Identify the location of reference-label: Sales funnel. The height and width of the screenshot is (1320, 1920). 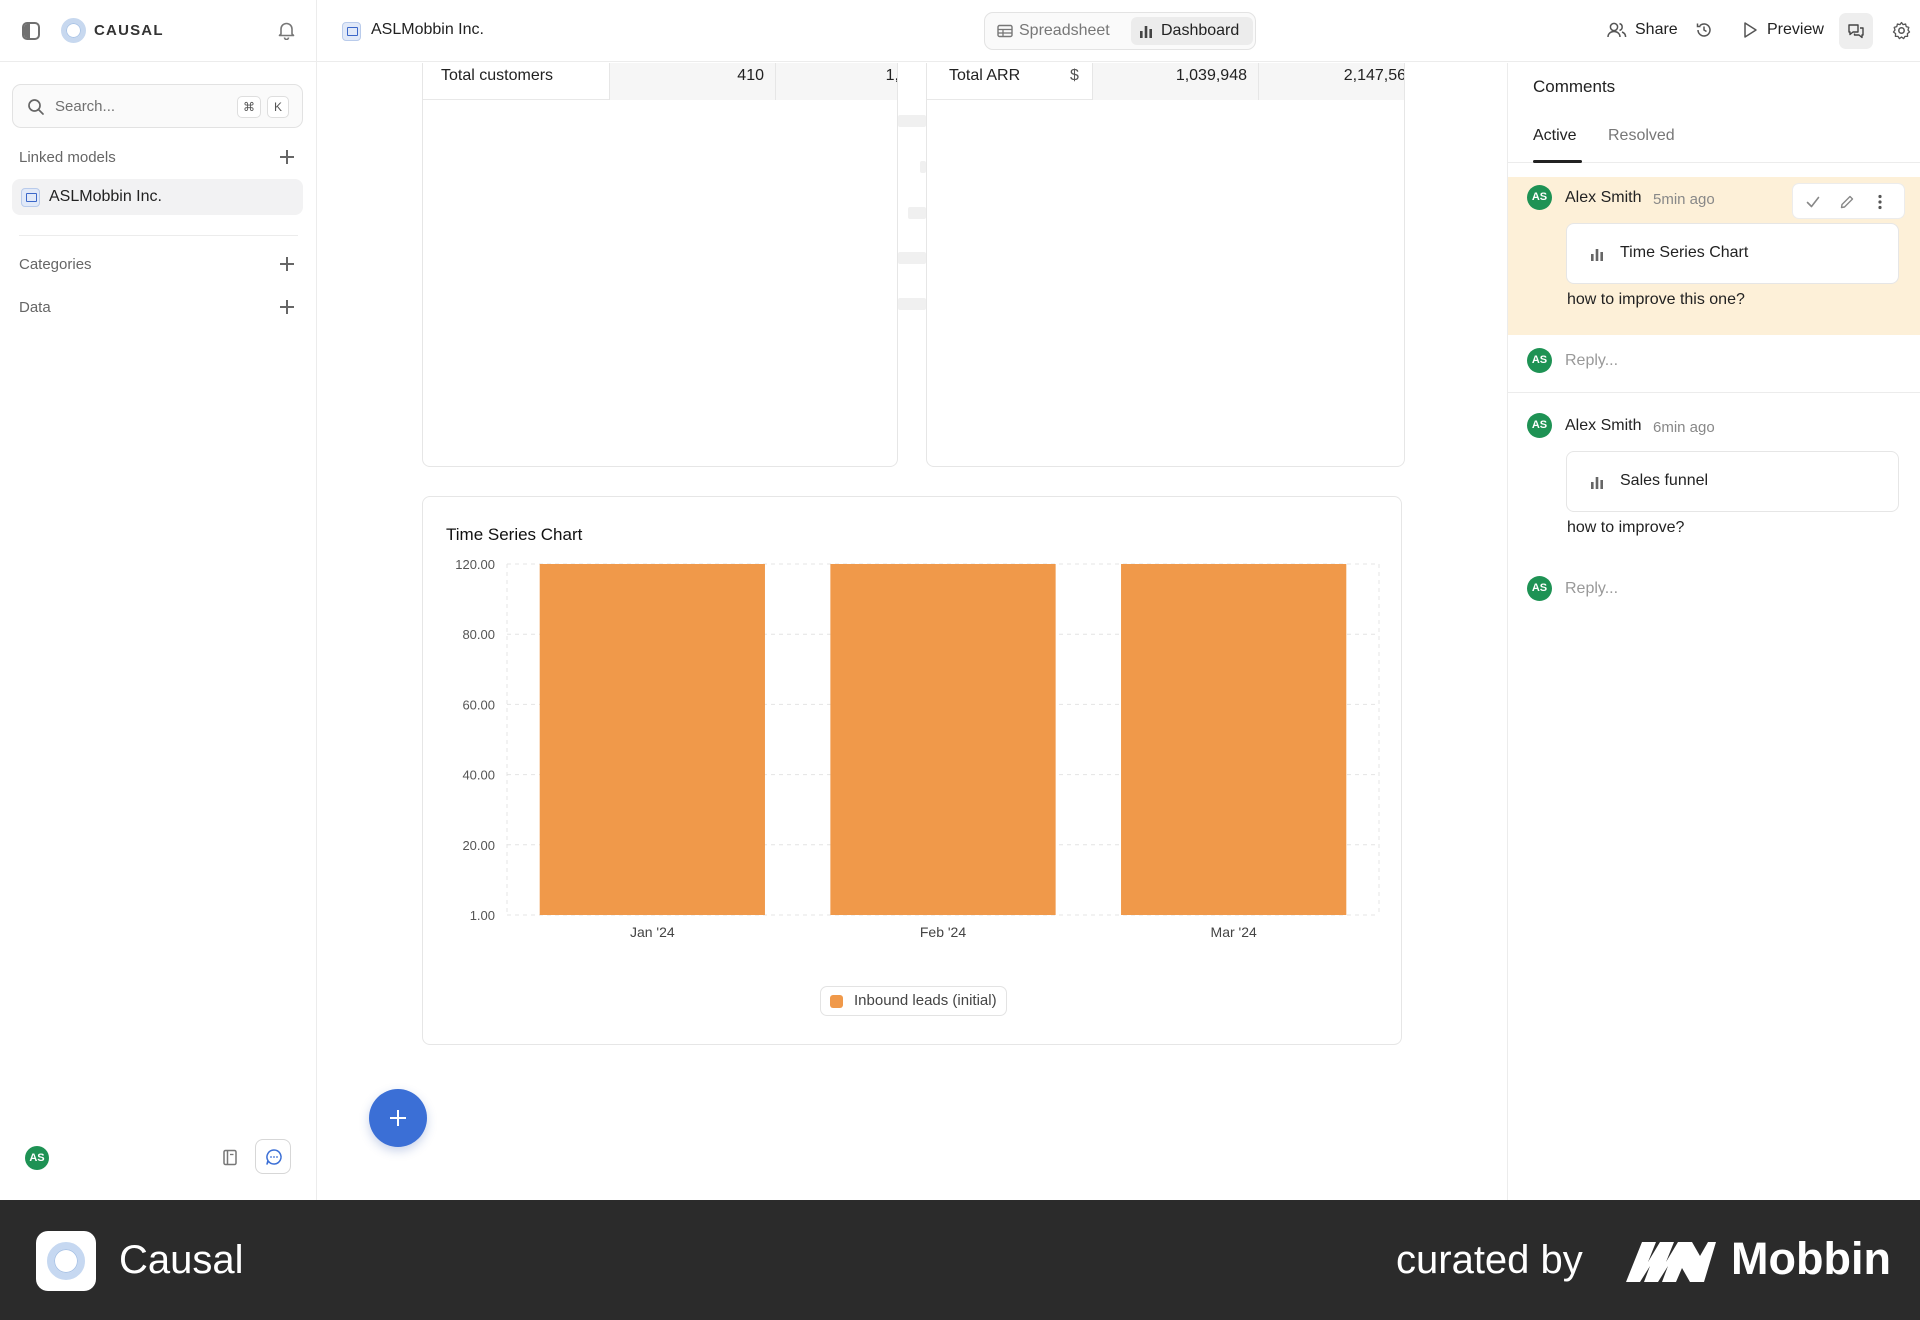
(1664, 480).